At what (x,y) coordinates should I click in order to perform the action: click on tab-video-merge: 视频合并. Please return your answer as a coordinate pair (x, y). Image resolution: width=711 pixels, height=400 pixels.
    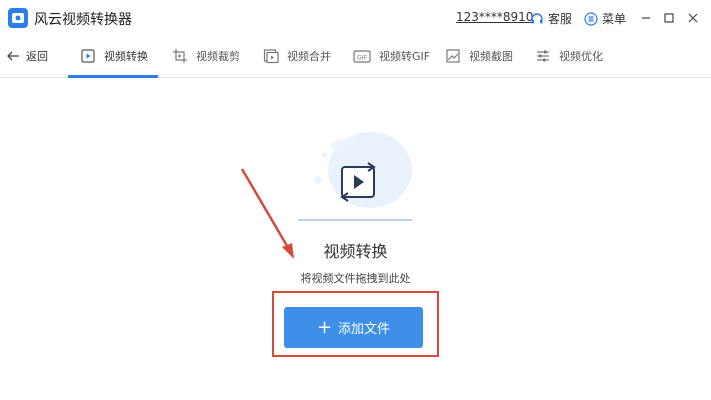
    Looking at the image, I should click on (297, 56).